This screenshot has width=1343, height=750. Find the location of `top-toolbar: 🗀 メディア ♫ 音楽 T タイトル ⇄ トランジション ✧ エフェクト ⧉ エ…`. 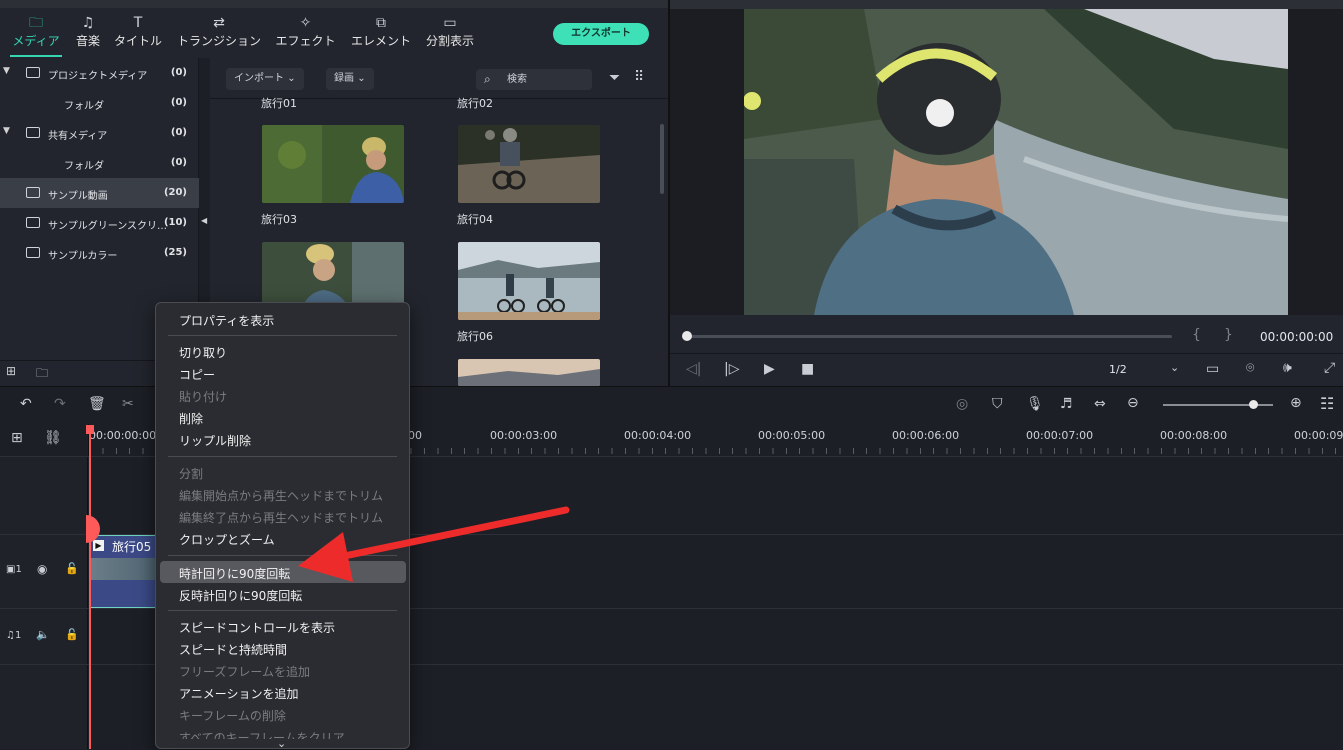

top-toolbar: 🗀 メディア ♫ 音楽 T タイトル ⇄ トランジション ✧ エフェクト ⧉ エ… is located at coordinates (334, 29).